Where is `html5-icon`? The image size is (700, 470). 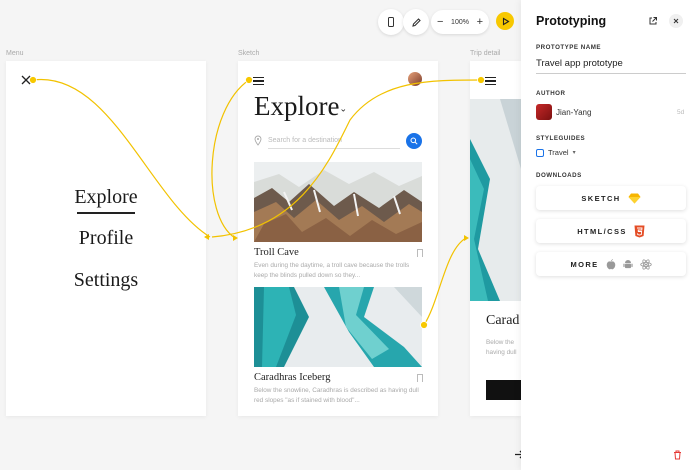
html5-icon is located at coordinates (639, 231).